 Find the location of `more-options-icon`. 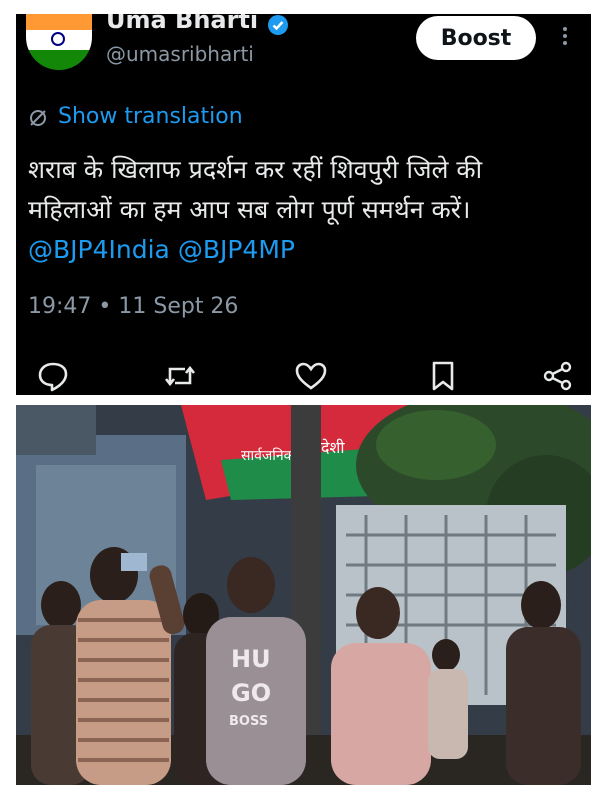

more-options-icon is located at coordinates (565, 39).